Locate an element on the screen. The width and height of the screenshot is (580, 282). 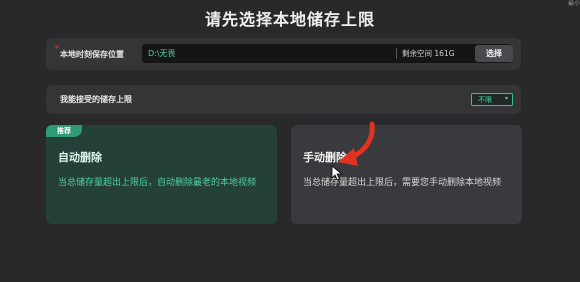
free-space-text: 剩余空间 161G is located at coordinates (428, 53).